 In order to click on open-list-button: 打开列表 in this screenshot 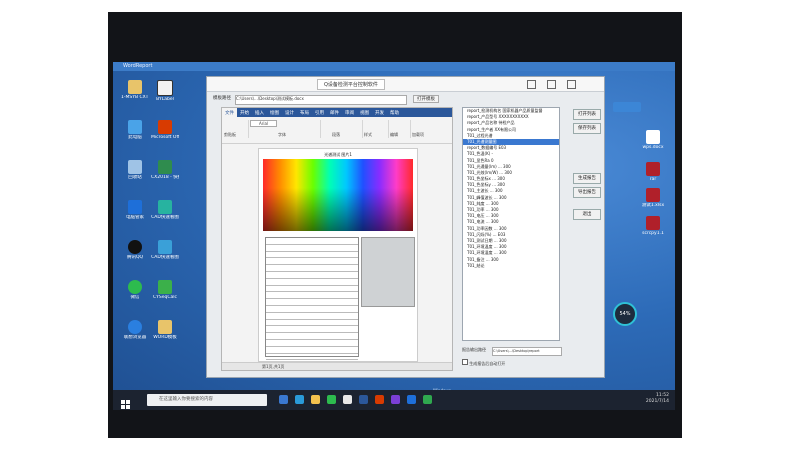, I will do `click(587, 114)`.